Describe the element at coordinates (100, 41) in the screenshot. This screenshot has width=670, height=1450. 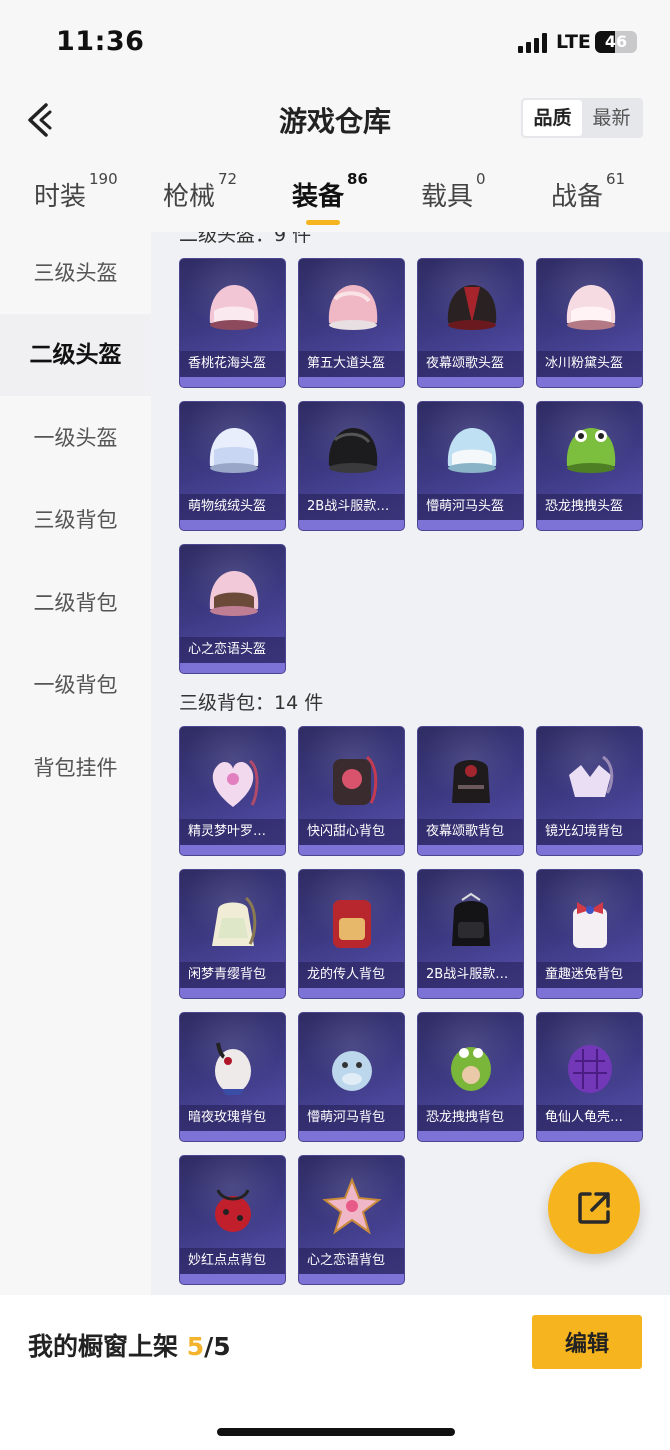
I see `status-time: 11:36` at that location.